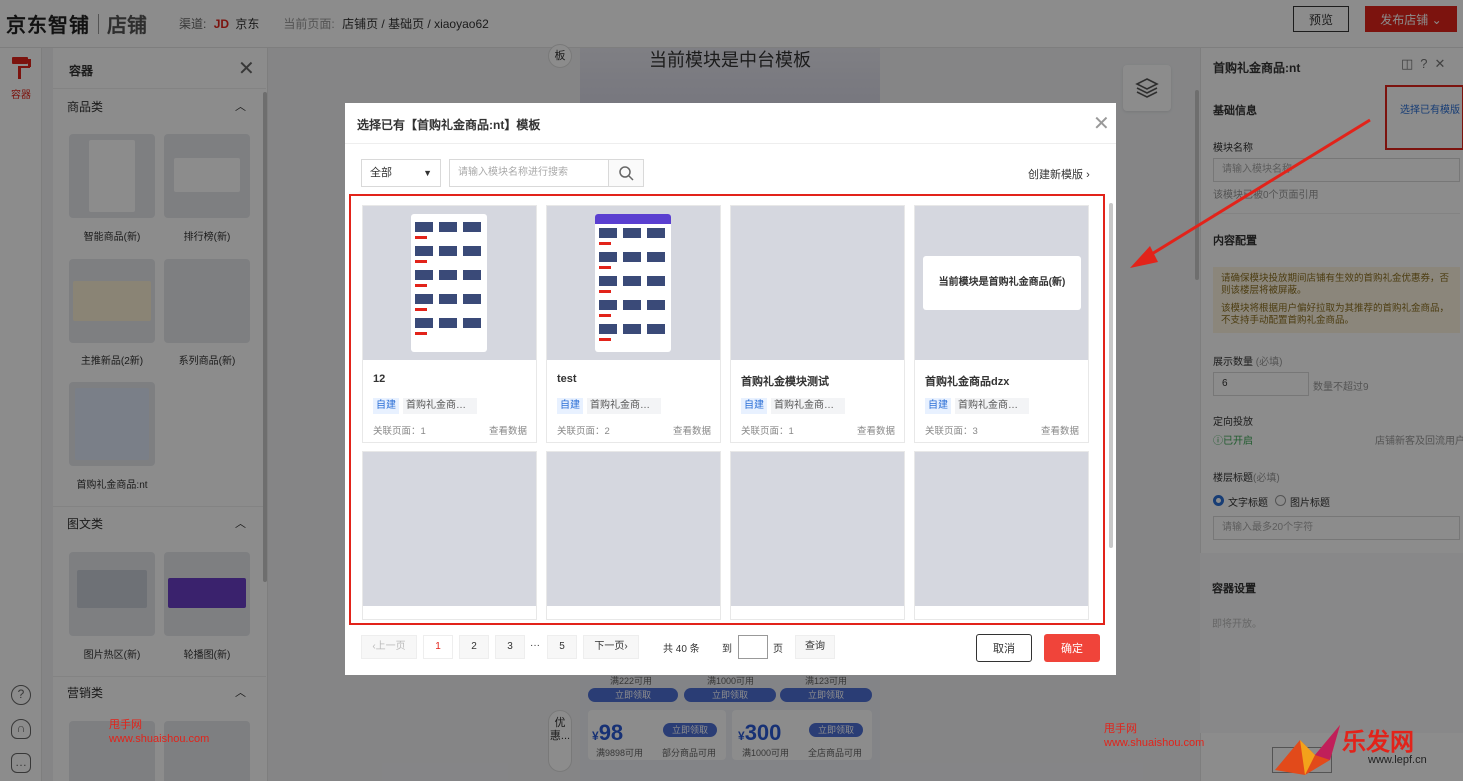 Image resolution: width=1463 pixels, height=781 pixels. Describe the element at coordinates (562, 647) in the screenshot. I see `page-button-5: 5` at that location.